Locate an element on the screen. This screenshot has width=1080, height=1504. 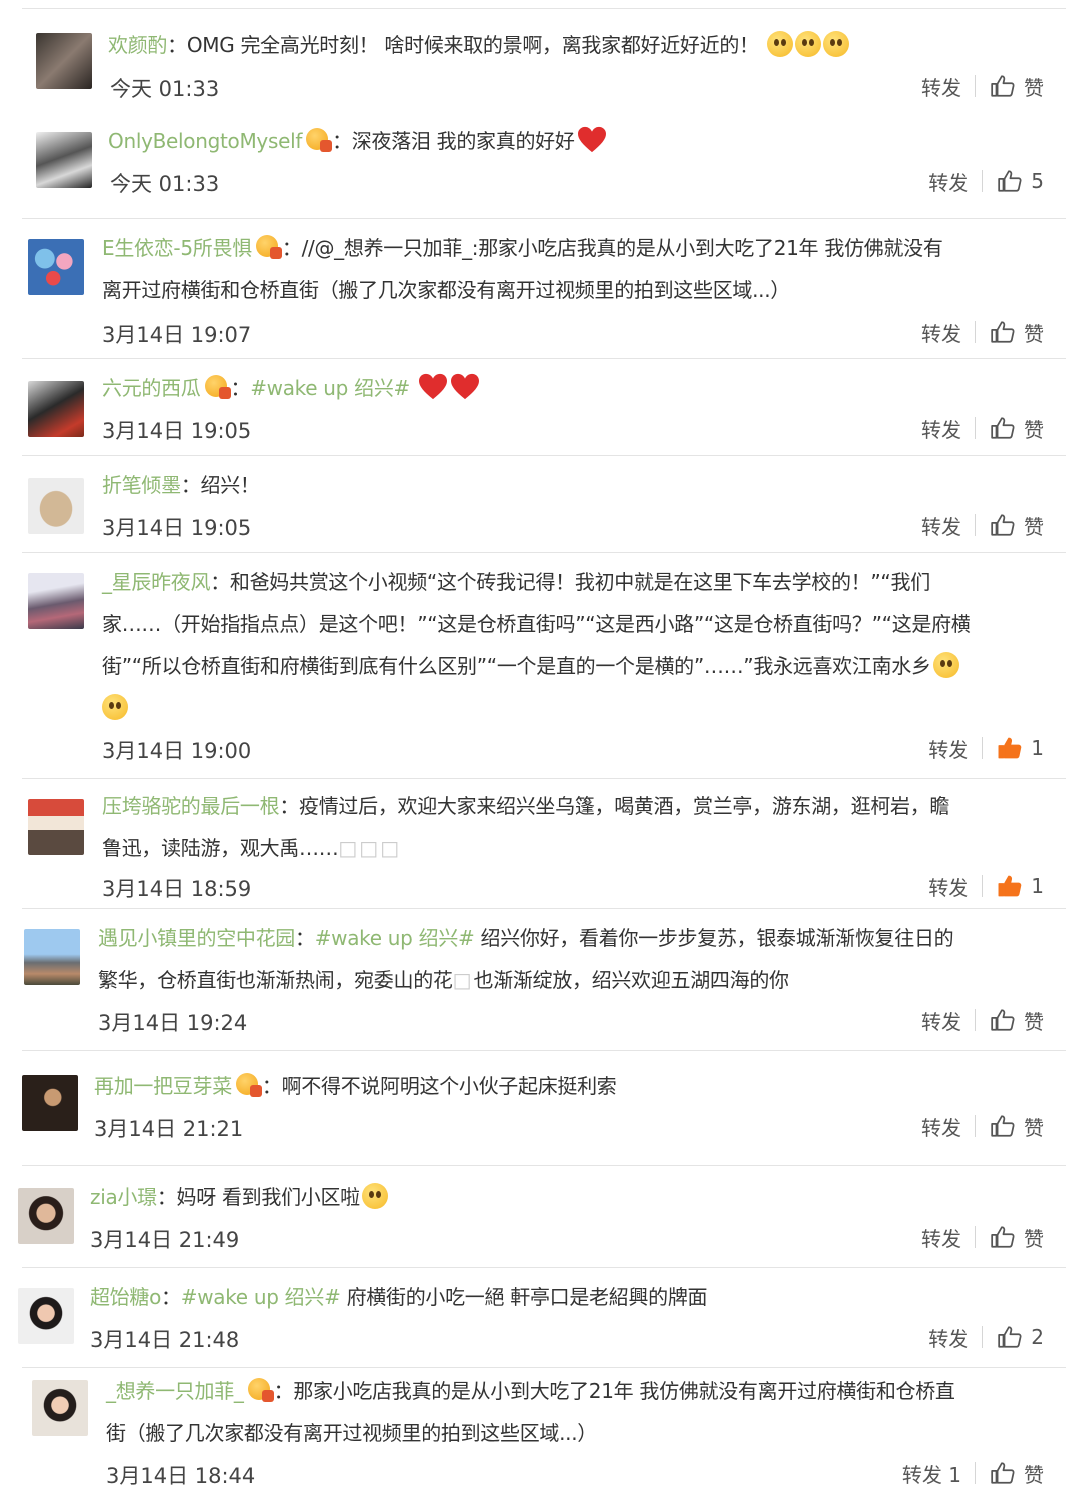
comment-text: 疫情过后，欢迎大家来绍兴坐乌篷，喝黄酒，赏兰亭，游东湖，逛柯岩，瞻 is located at coordinates (624, 806).